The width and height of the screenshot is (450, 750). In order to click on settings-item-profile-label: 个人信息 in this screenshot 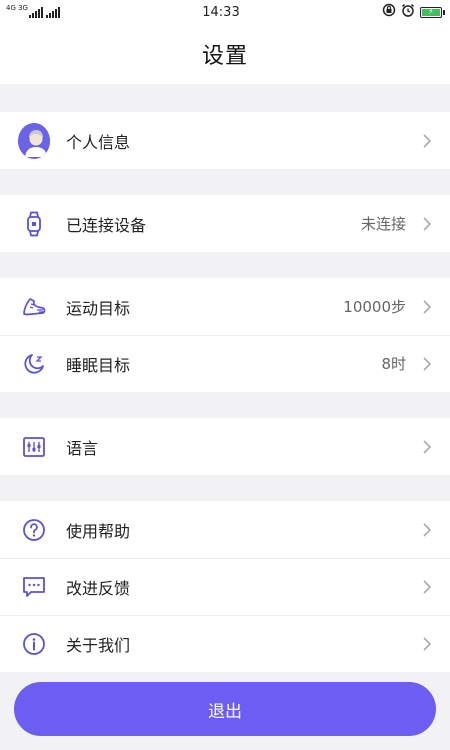, I will do `click(98, 142)`.